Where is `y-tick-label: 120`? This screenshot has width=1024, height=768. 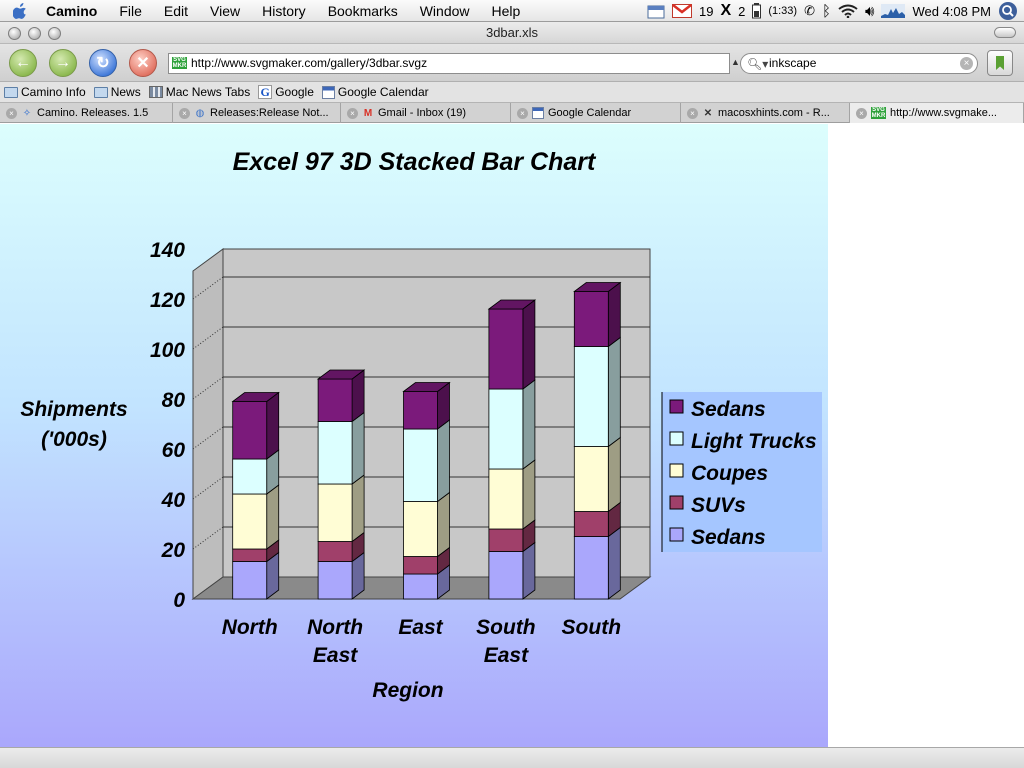
y-tick-label: 120 is located at coordinates (167, 300).